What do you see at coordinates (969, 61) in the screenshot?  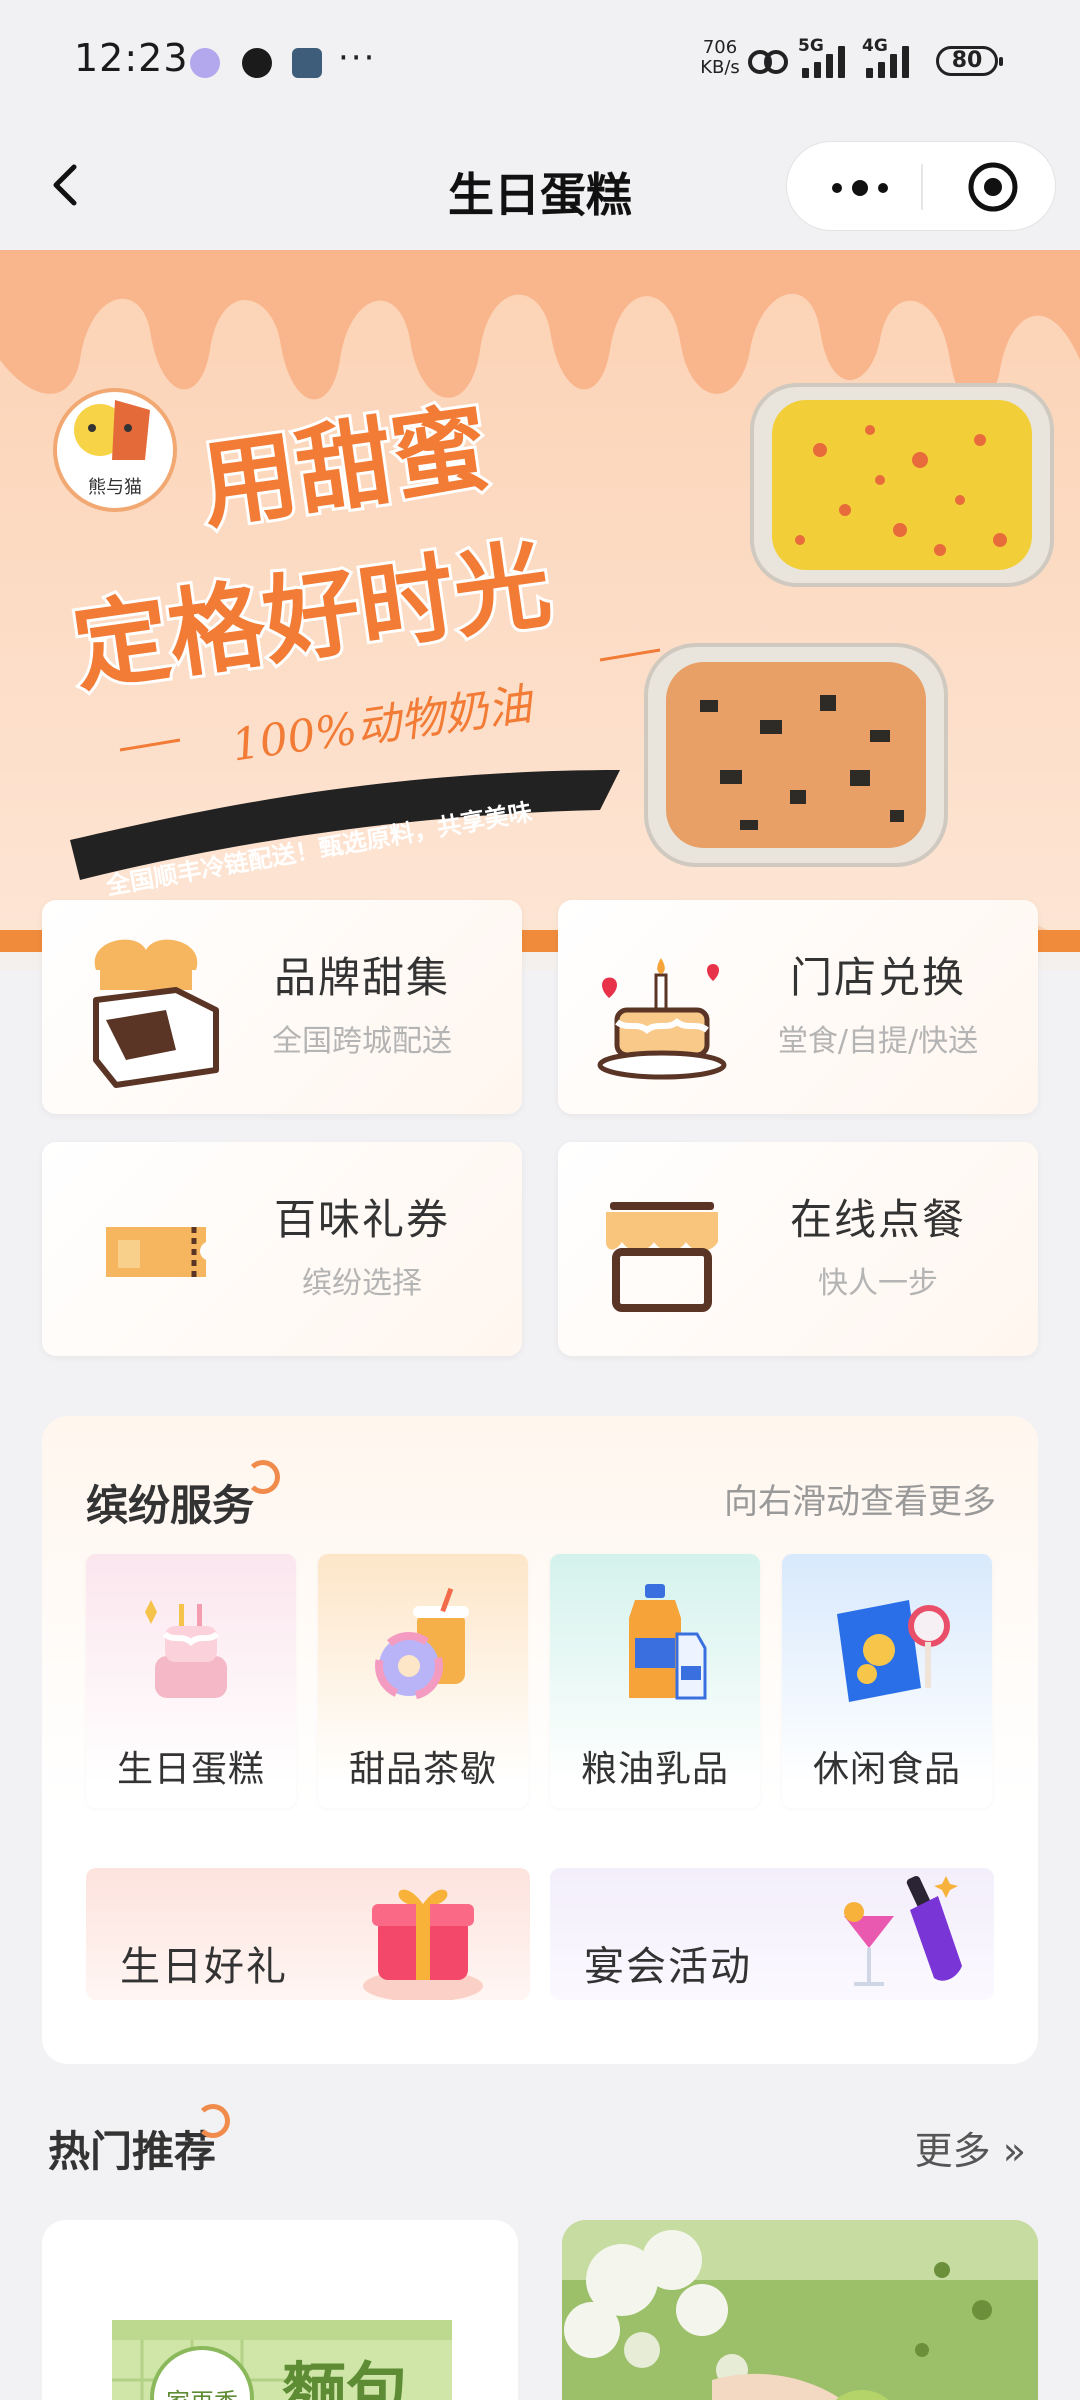 I see `battery-icon: 80` at bounding box center [969, 61].